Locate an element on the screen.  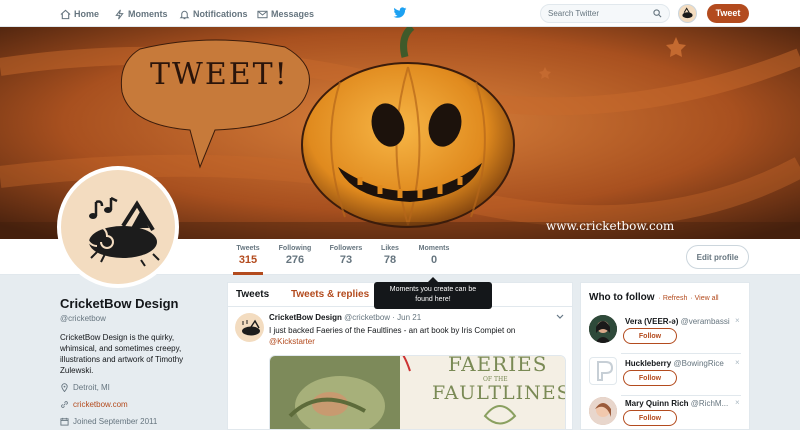
profile-website: cricketbow.com is located at coordinates (140, 404).